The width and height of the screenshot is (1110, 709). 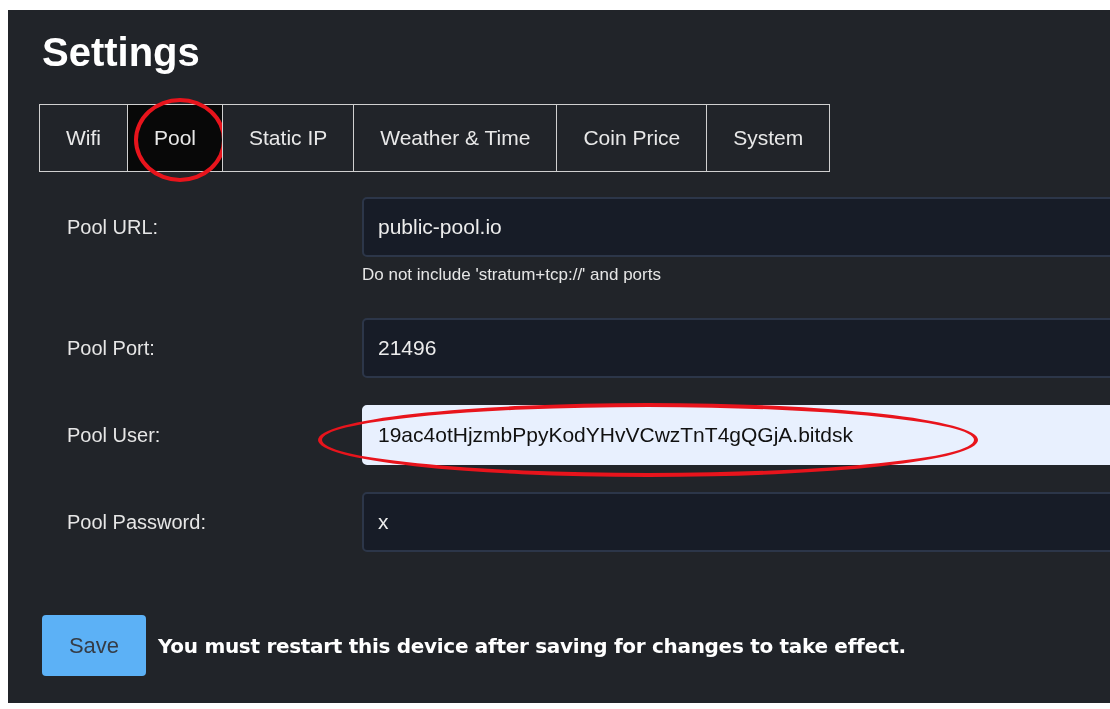 I want to click on field-label: Pool User:, so click(x=114, y=435).